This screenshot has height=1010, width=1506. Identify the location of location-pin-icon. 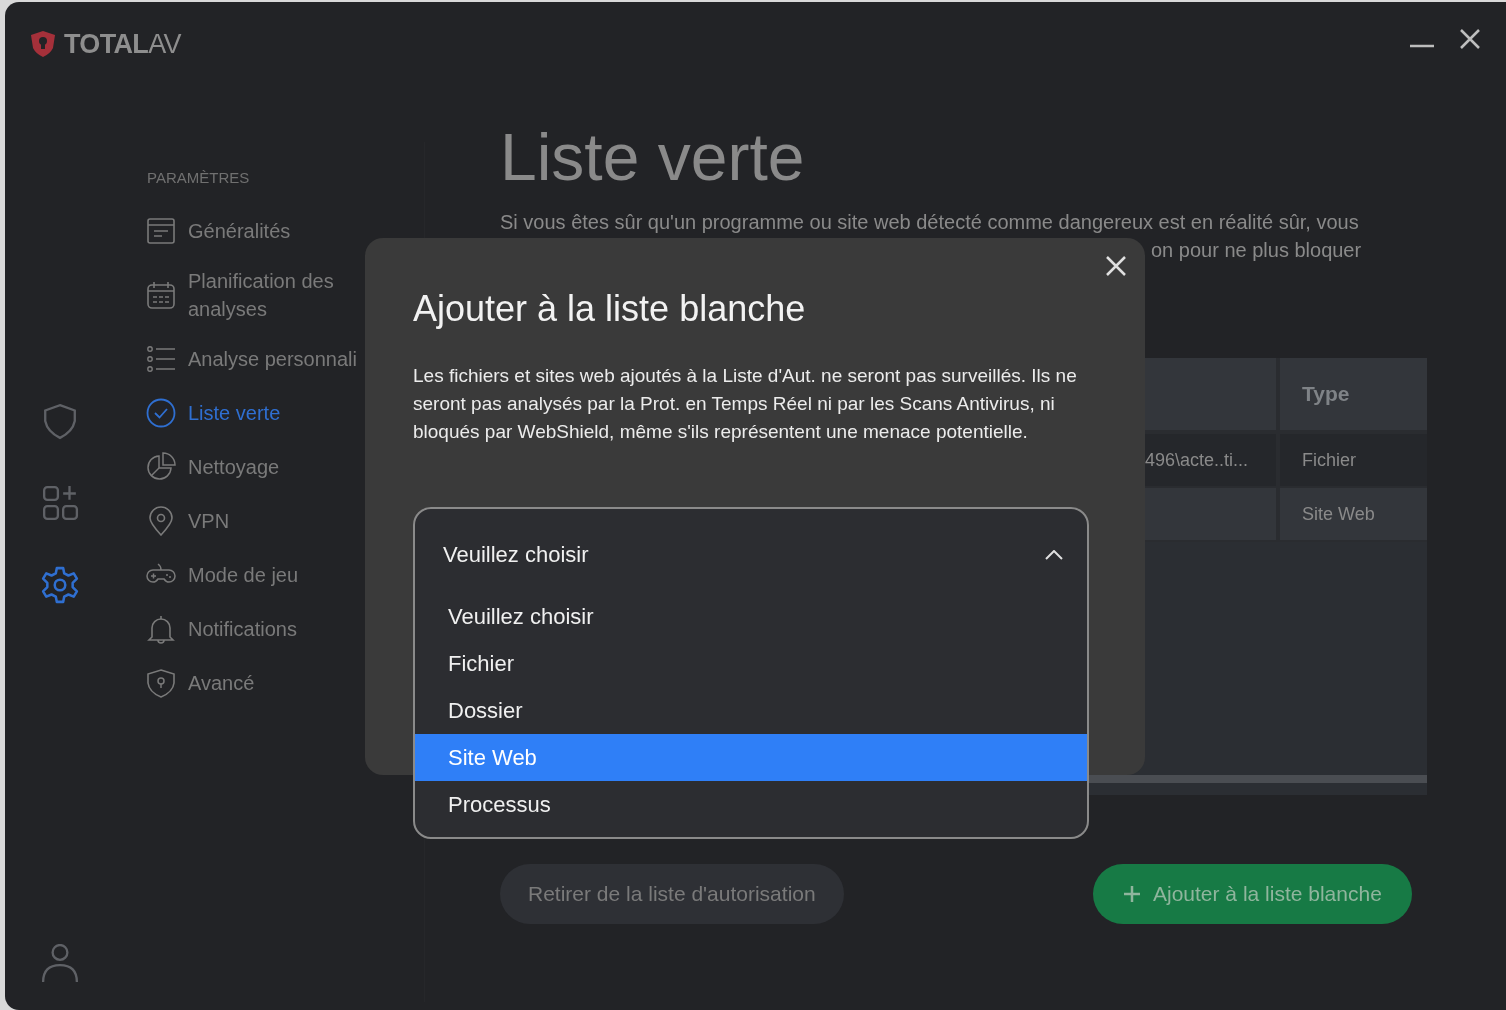
(161, 520).